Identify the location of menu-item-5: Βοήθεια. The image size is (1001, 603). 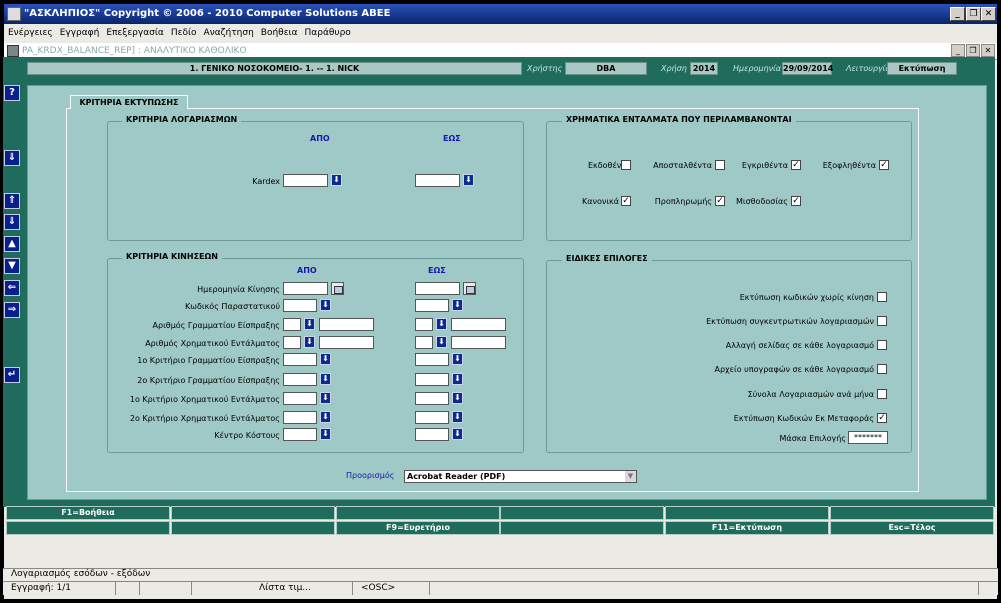
(279, 32).